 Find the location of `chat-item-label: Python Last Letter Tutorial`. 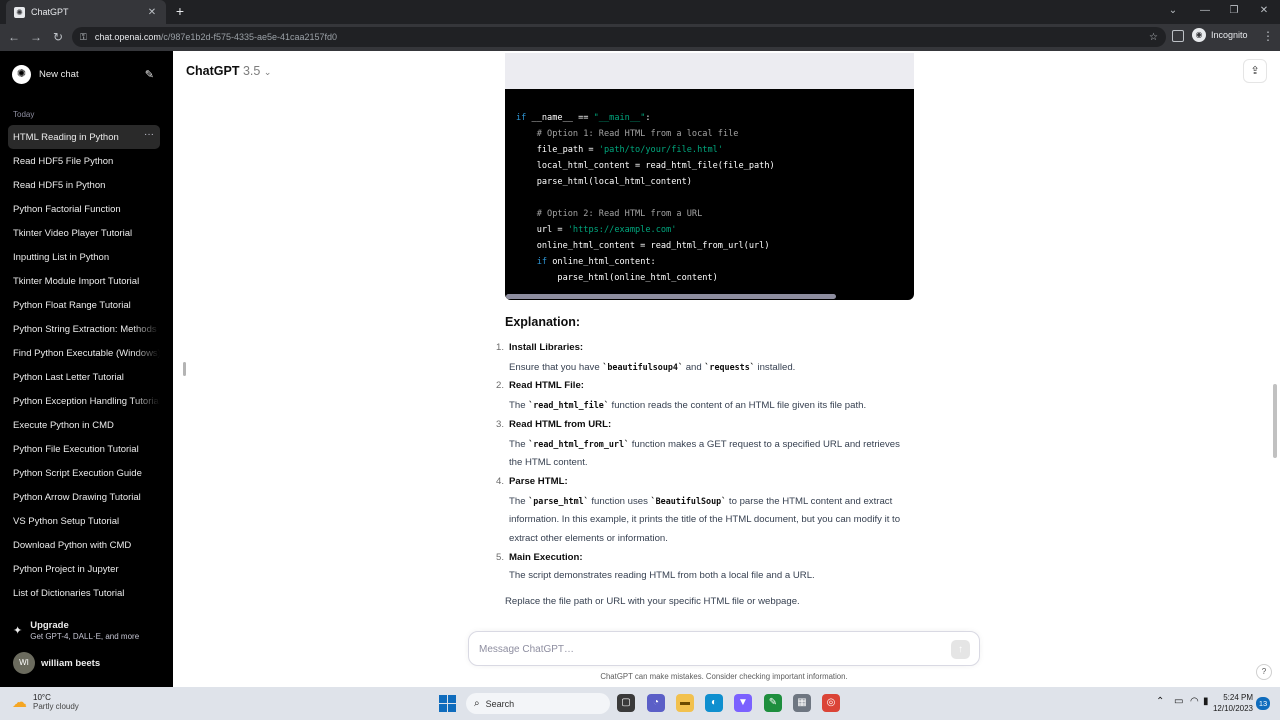

chat-item-label: Python Last Letter Tutorial is located at coordinates (68, 377).